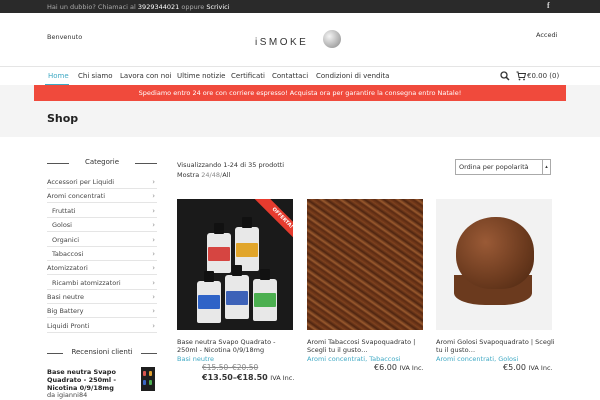 The height and width of the screenshot is (400, 600). I want to click on nav-contattaci: Contattaci, so click(290, 76).